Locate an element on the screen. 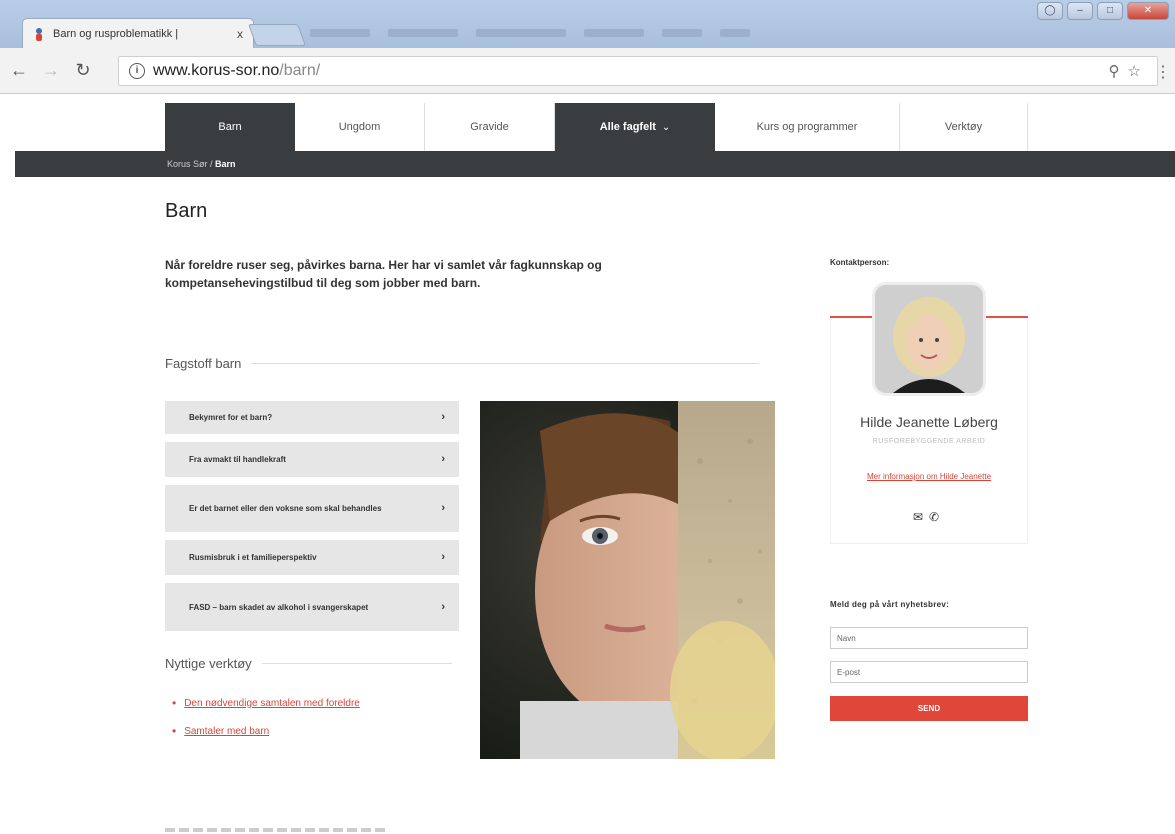 The image size is (1175, 834). browser-toolbar: ← → ↻ i www.korus-sor.no/barn/ ⚲☆ is located at coordinates (587, 71).